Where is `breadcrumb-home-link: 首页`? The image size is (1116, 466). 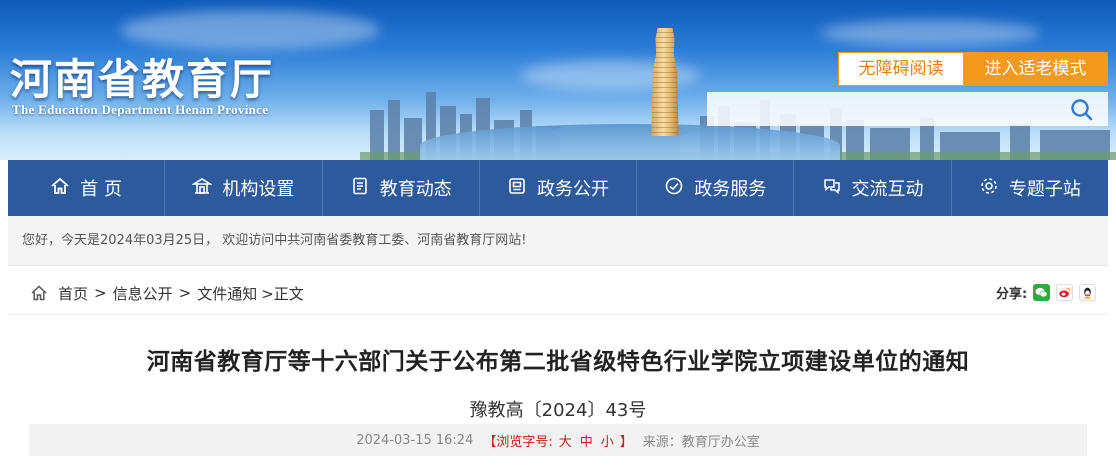
breadcrumb-home-link: 首页 is located at coordinates (73, 293).